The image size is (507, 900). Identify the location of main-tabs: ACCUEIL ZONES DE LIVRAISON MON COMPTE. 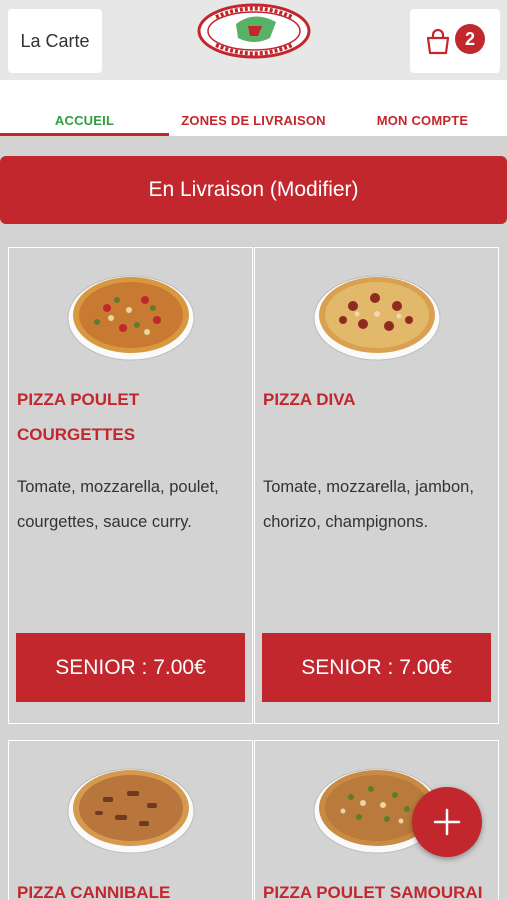
(253, 108).